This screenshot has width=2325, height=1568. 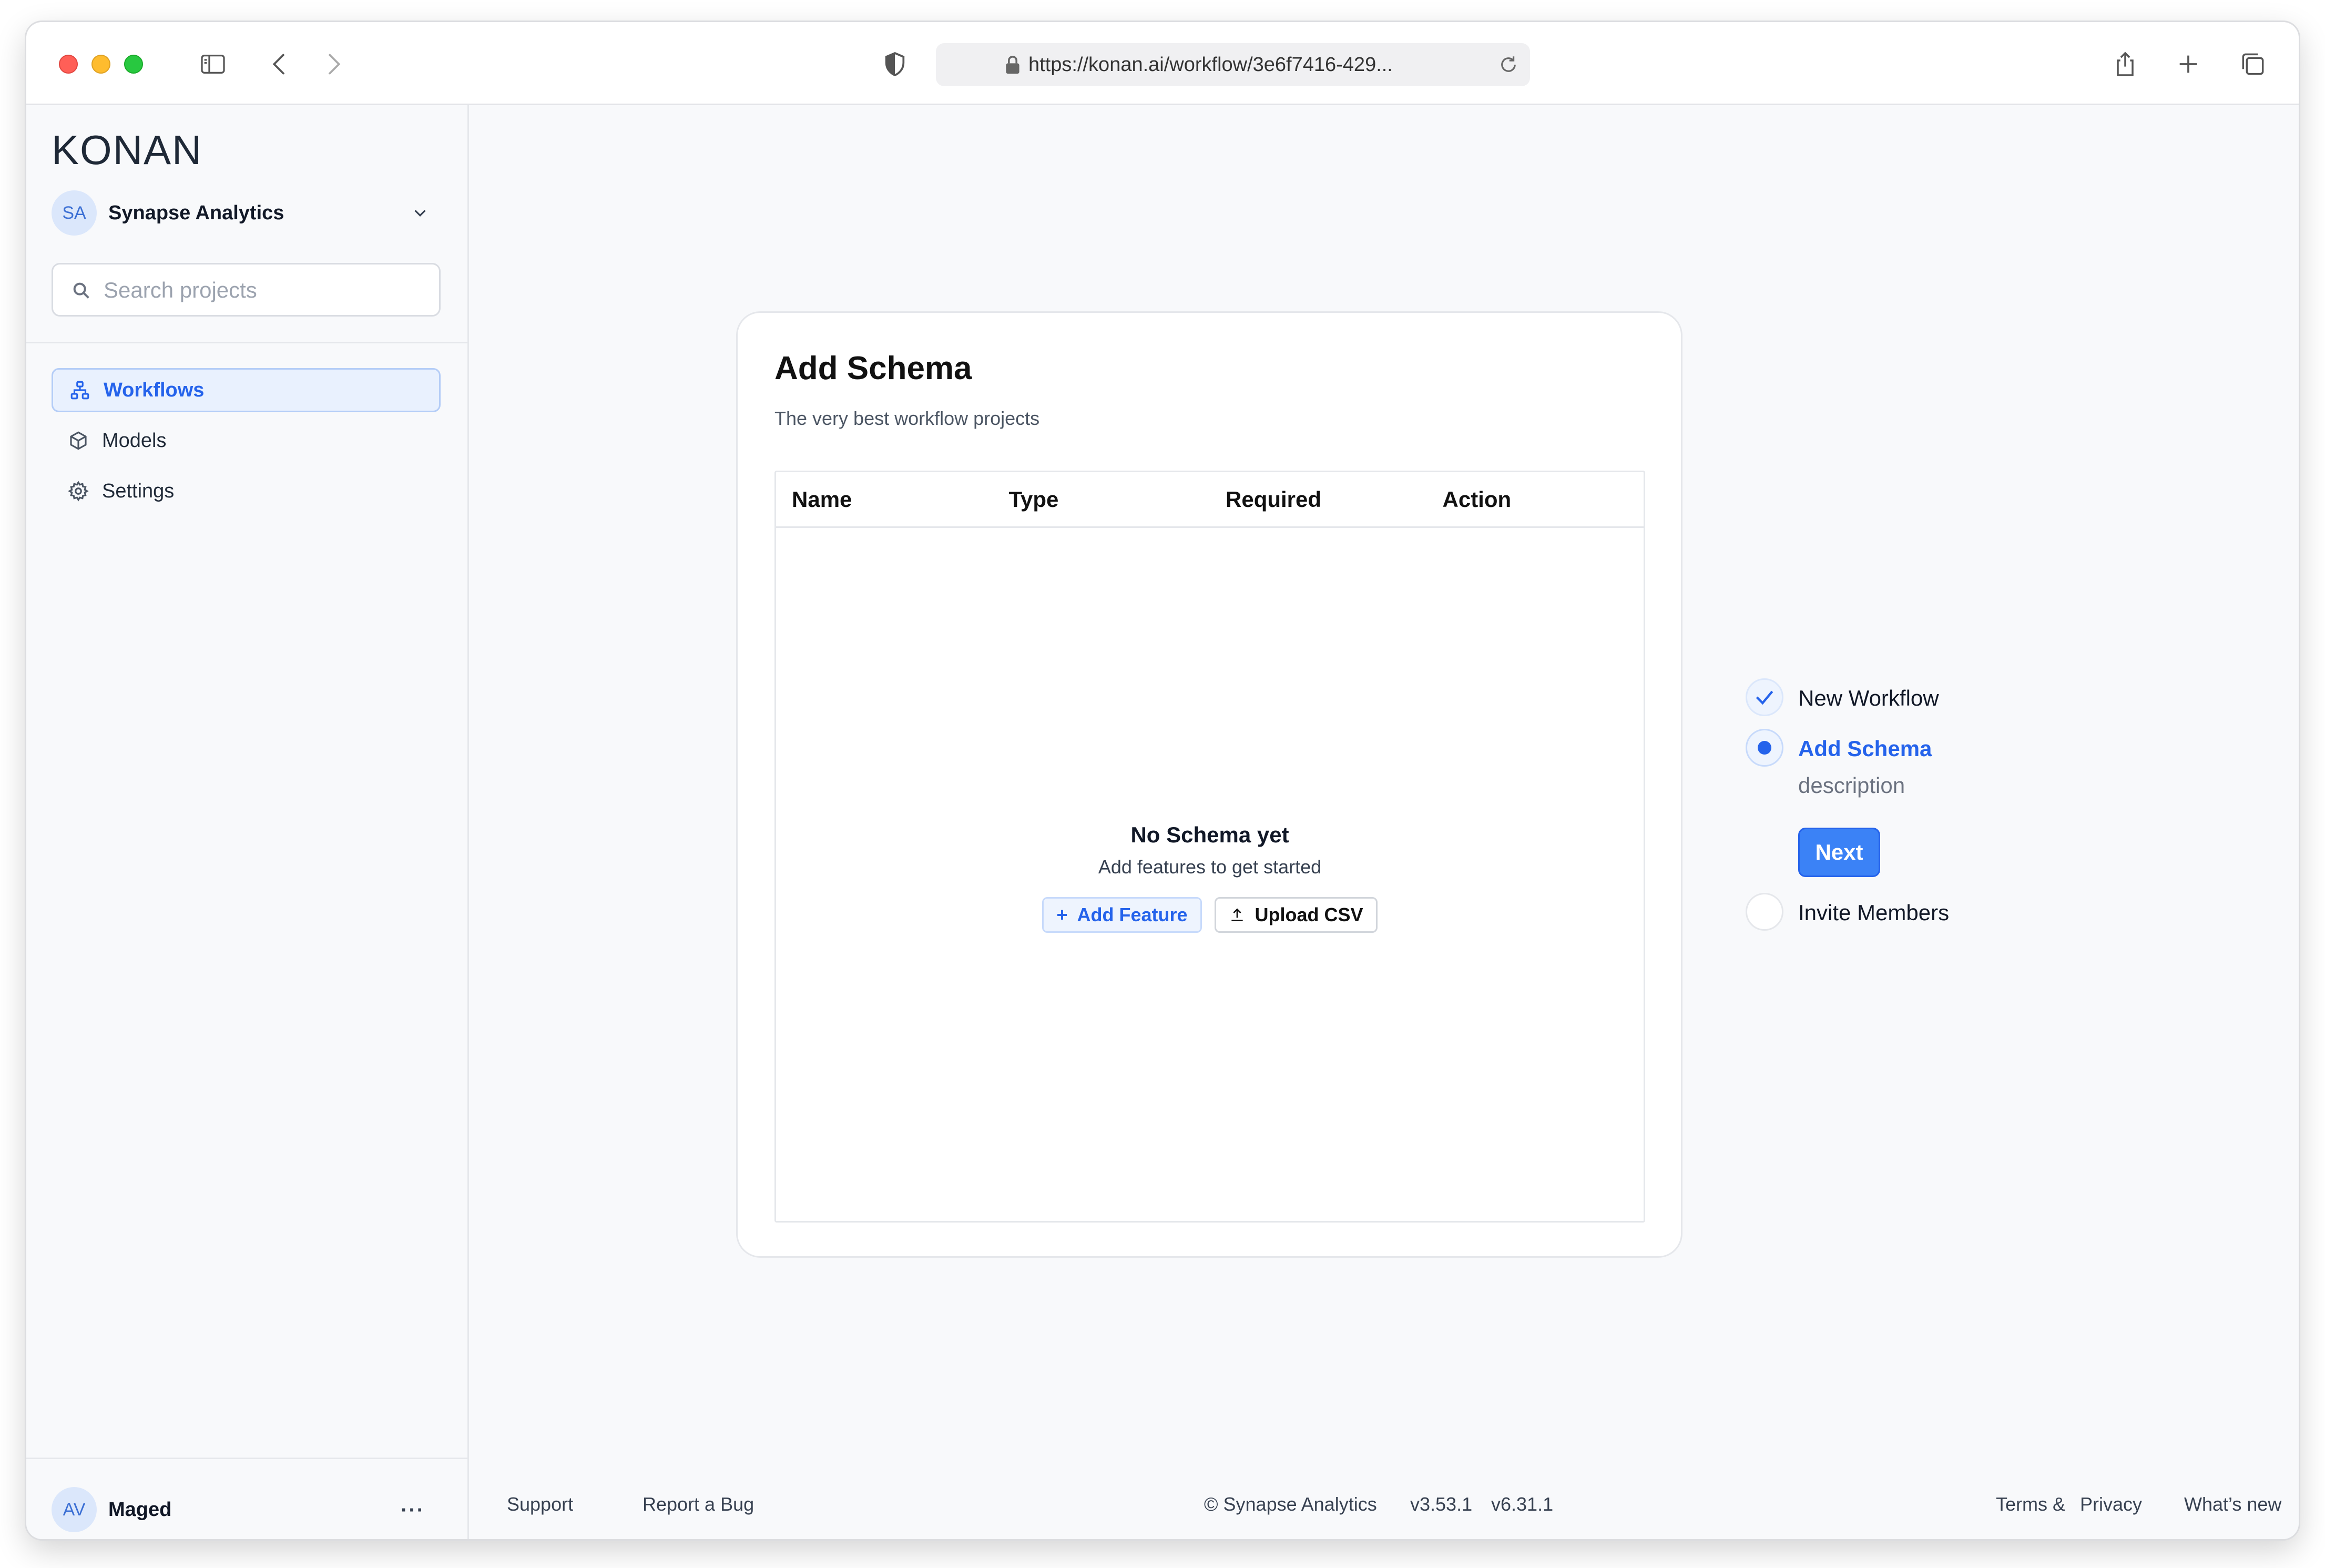 I want to click on step-add-schema: Add Schema, so click(x=1839, y=748).